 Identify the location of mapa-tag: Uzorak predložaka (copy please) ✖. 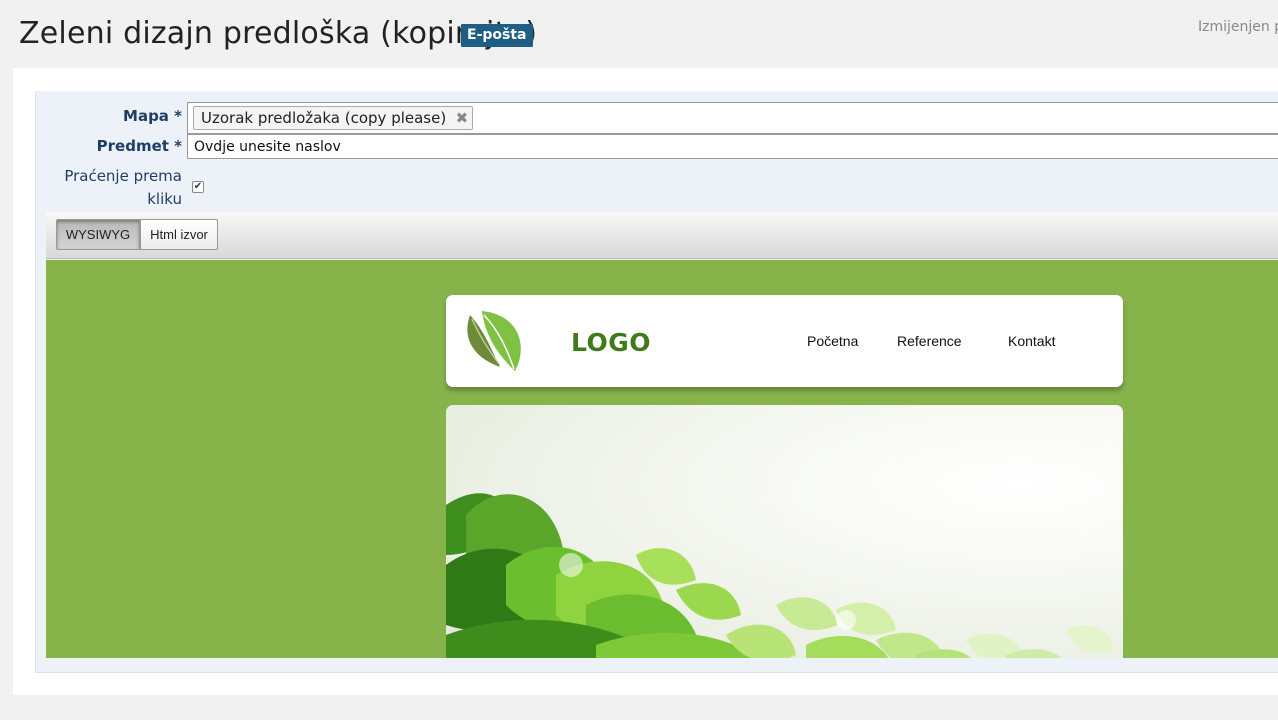
(333, 118).